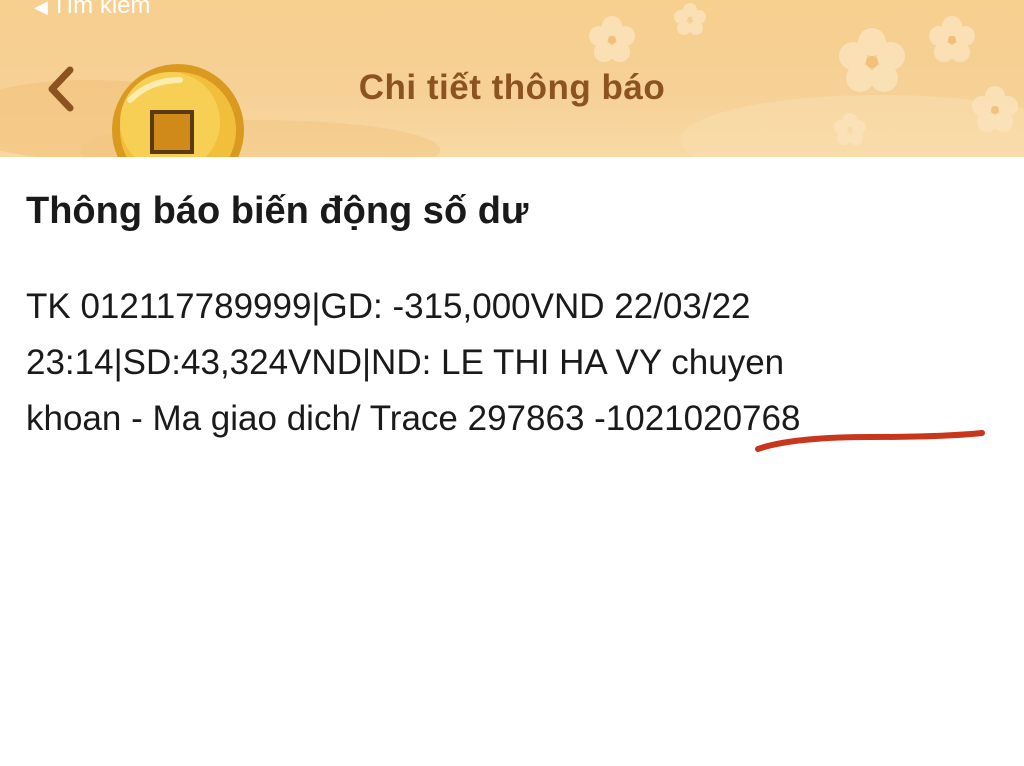 This screenshot has height=766, width=1024. Describe the element at coordinates (870, 441) in the screenshot. I see `red-underline-annotation` at that location.